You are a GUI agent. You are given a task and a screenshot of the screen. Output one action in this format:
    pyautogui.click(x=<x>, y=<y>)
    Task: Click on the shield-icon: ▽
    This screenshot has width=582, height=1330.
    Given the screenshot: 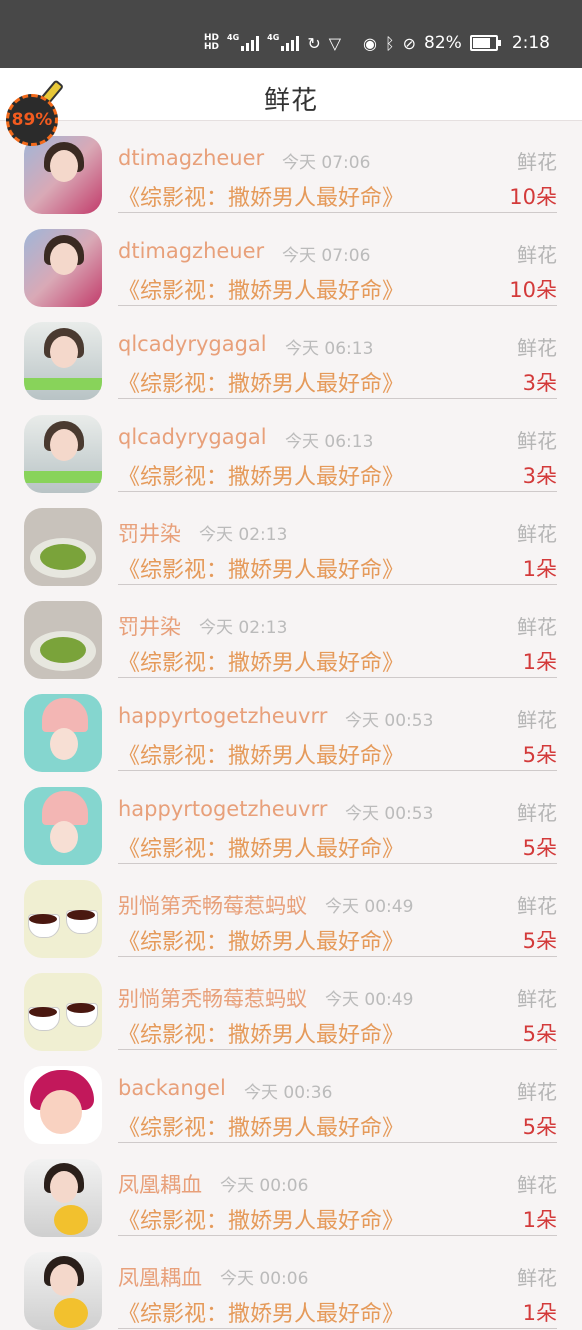 What is the action you would take?
    pyautogui.click(x=335, y=43)
    